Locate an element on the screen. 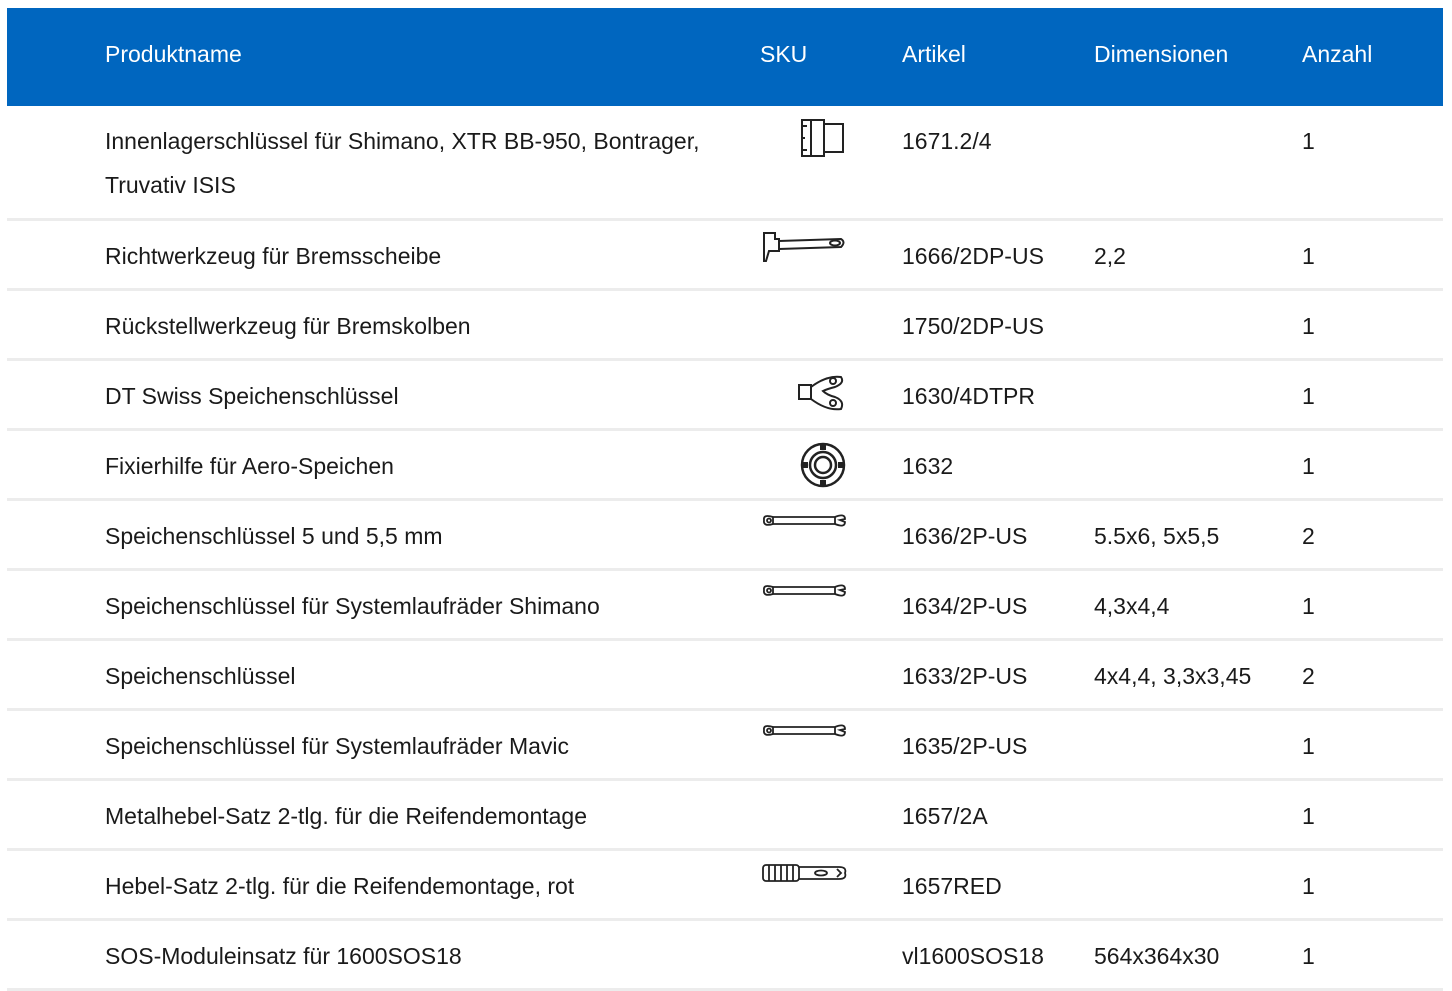  article-number: 1632 is located at coordinates (928, 466).